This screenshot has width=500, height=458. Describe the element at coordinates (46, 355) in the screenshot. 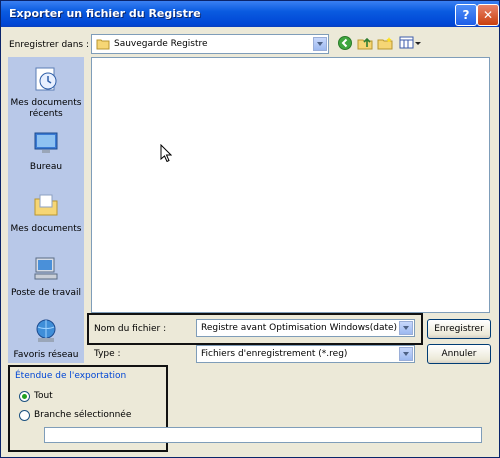

I see `place-label: Favoris réseau` at that location.